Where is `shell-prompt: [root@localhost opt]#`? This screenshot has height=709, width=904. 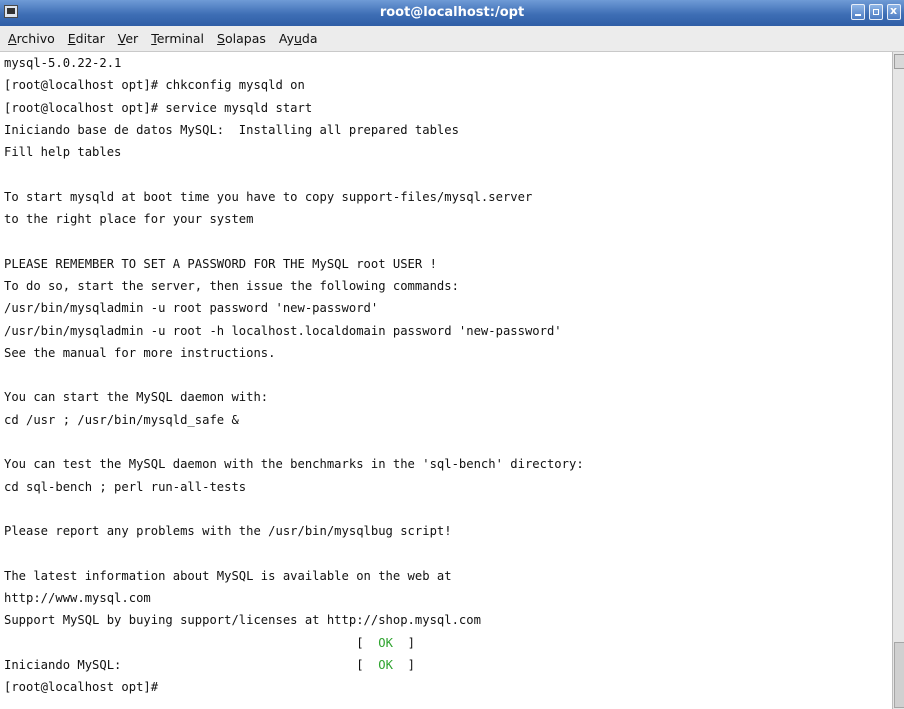 shell-prompt: [root@localhost opt]# is located at coordinates (81, 687).